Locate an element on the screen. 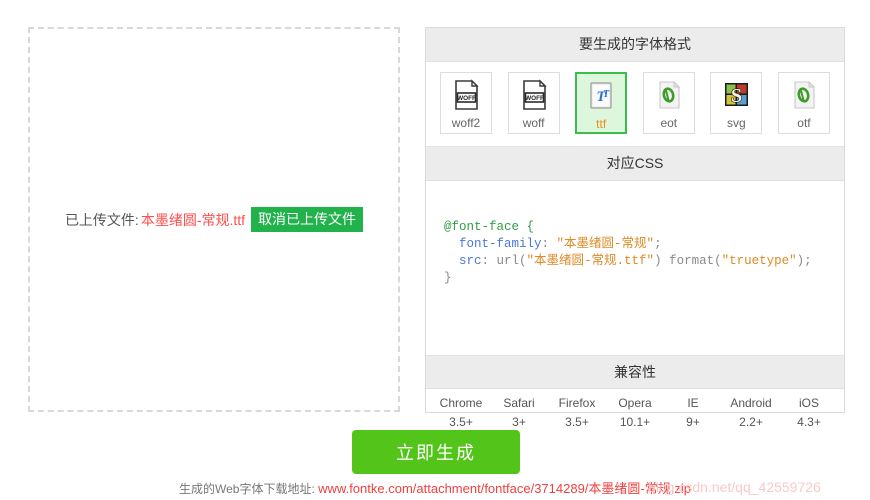 This screenshot has height=500, width=870. compat-column-opera: Opera 10.1+ is located at coordinates (635, 413).